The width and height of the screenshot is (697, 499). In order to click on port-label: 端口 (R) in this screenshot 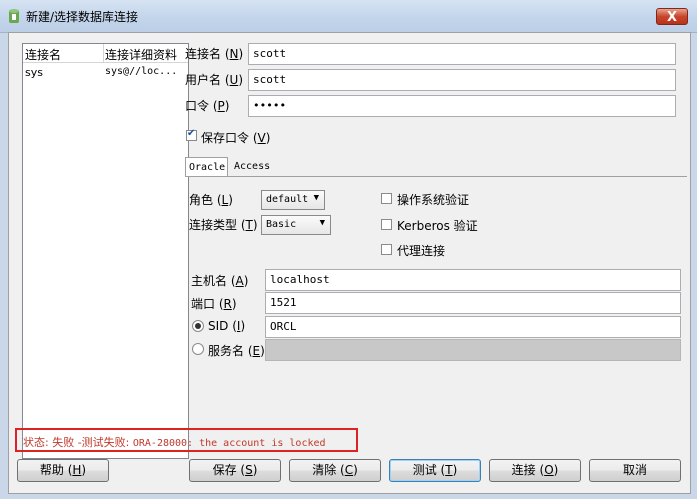, I will do `click(214, 304)`.